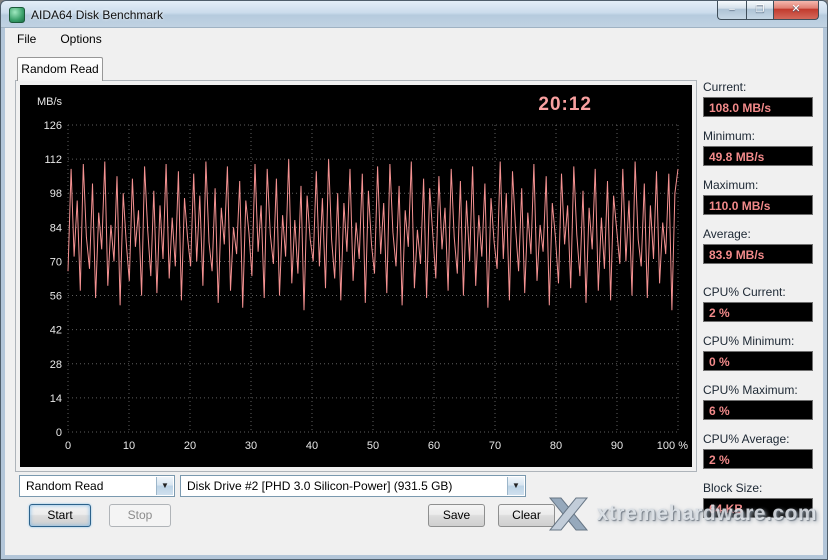 This screenshot has width=828, height=560. What do you see at coordinates (56, 228) in the screenshot?
I see `svg-text: 84` at bounding box center [56, 228].